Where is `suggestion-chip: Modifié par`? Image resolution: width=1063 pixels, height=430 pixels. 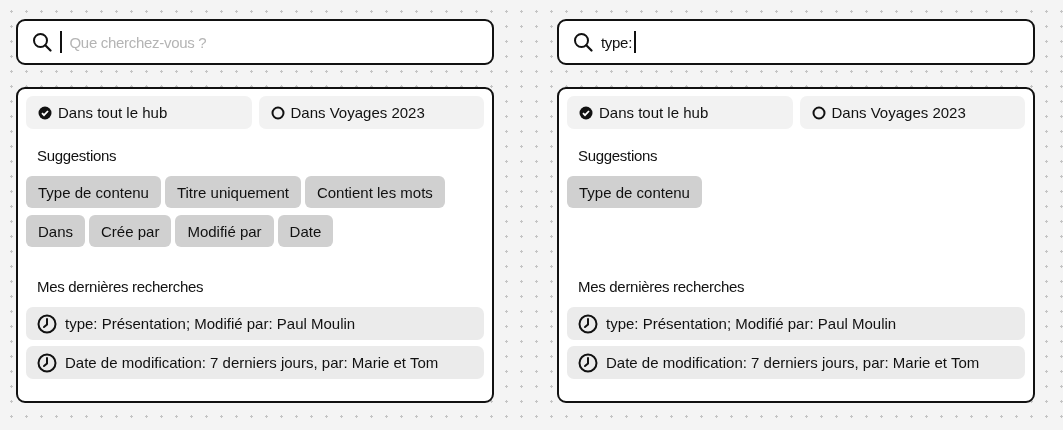 suggestion-chip: Modifié par is located at coordinates (224, 231).